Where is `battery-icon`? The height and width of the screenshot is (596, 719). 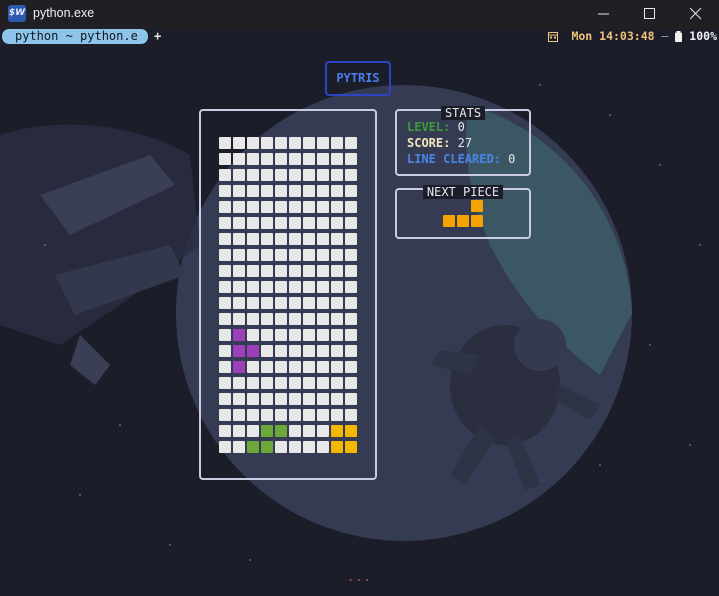
battery-icon is located at coordinates (679, 36).